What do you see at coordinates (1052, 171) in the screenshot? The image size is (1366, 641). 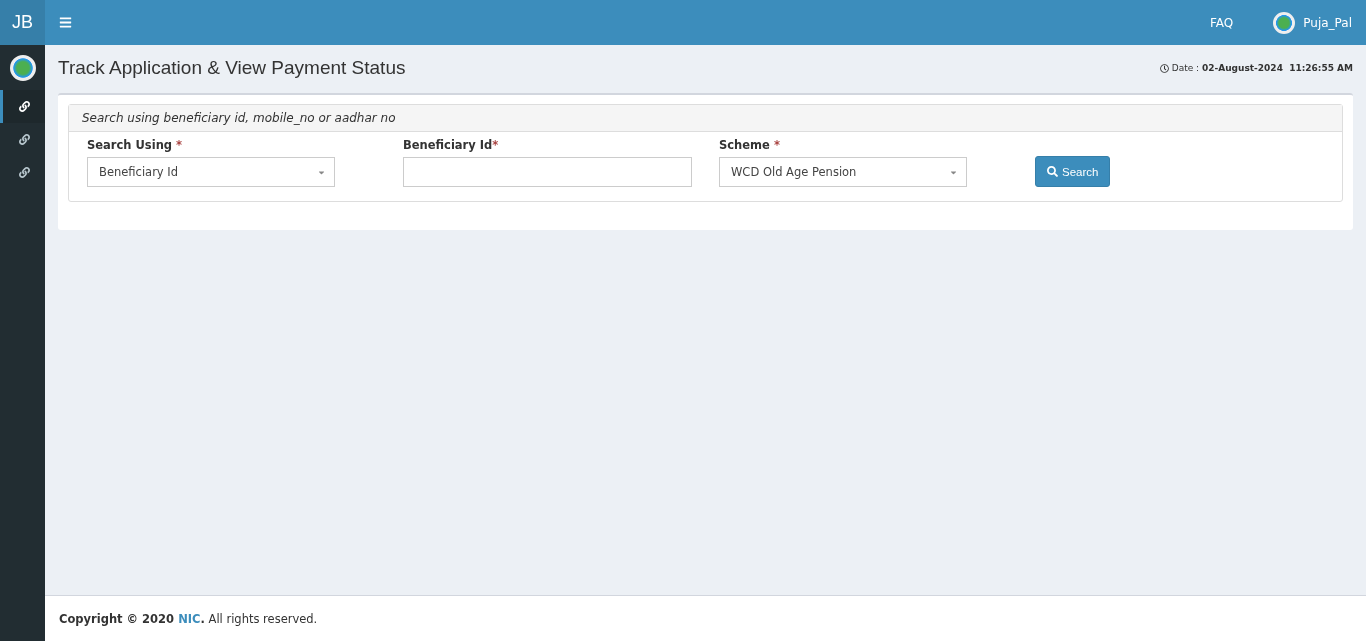 I see `search-icon` at bounding box center [1052, 171].